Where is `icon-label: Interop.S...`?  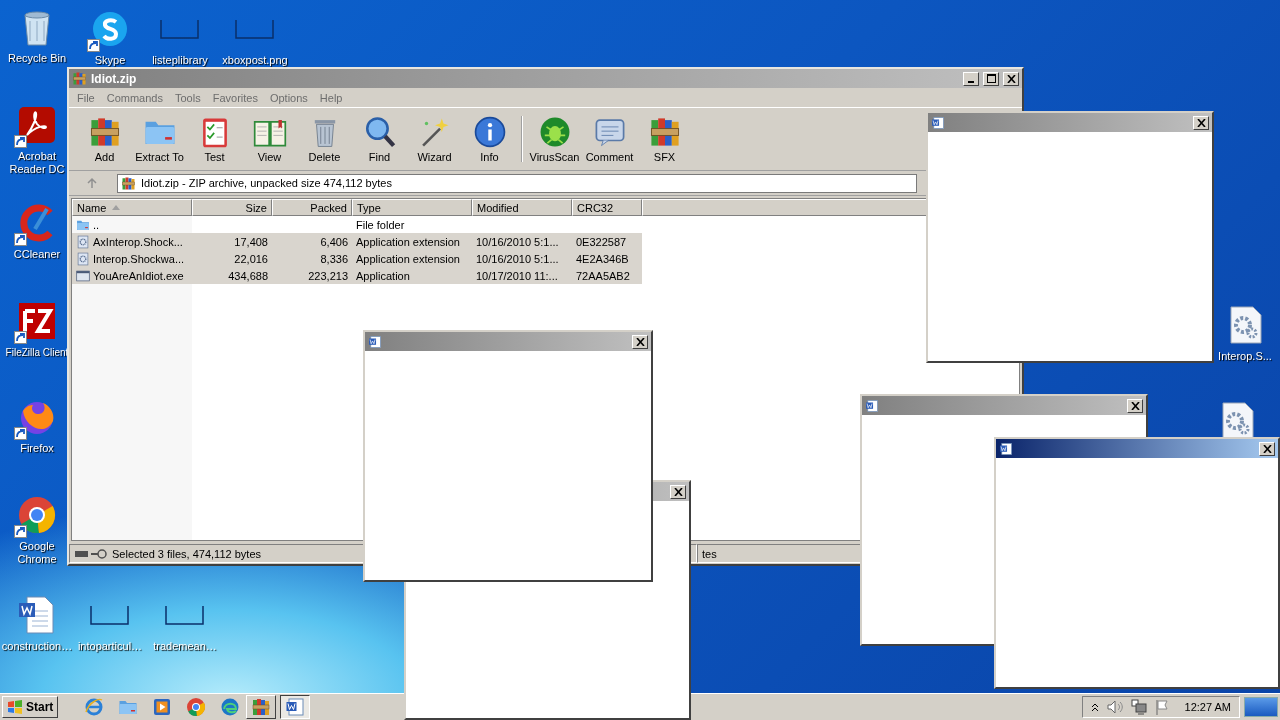
icon-label: Interop.S... is located at coordinates (1245, 356).